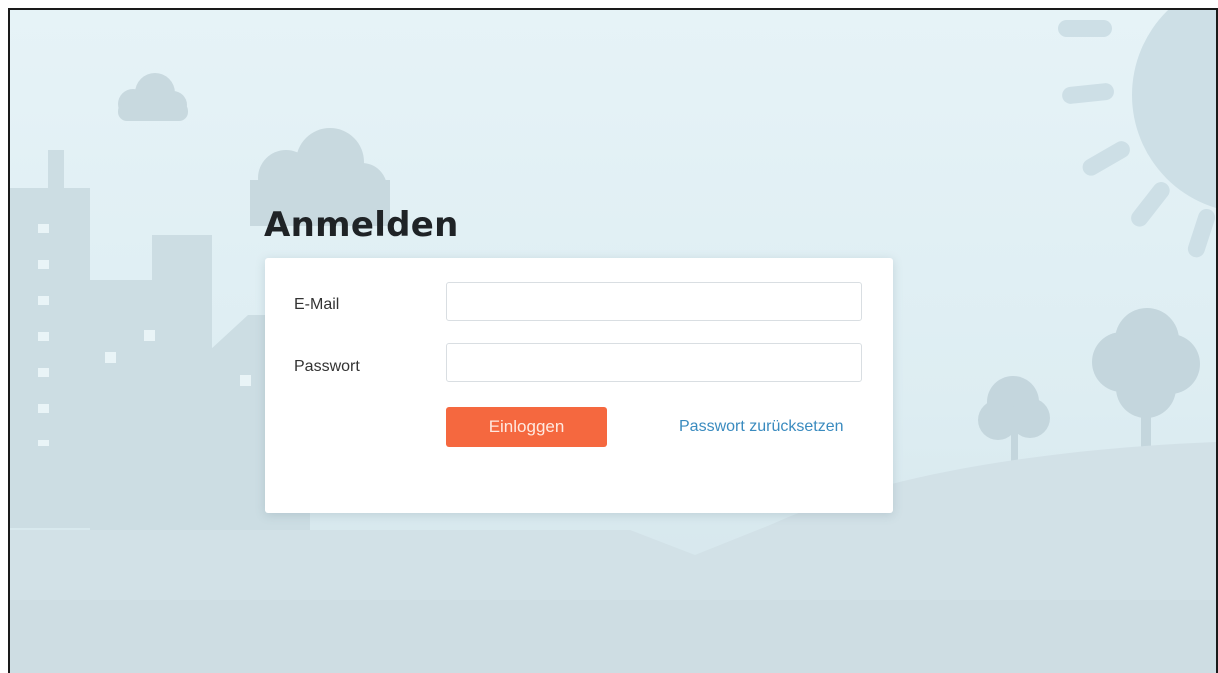 The height and width of the screenshot is (673, 1218). I want to click on email-field, so click(654, 301).